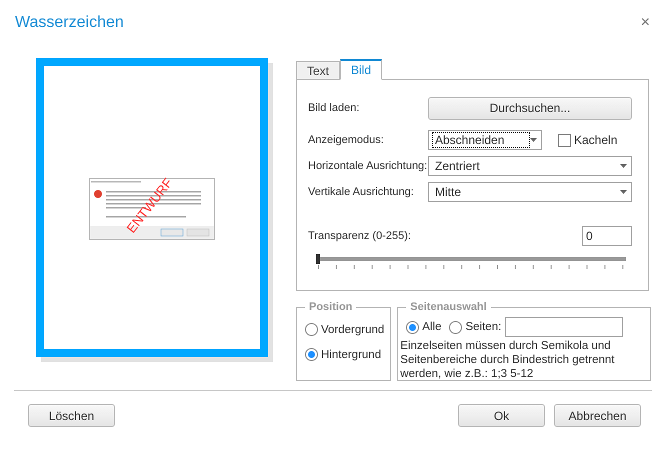  Describe the element at coordinates (360, 236) in the screenshot. I see `field-label: Transparenz (0-255):` at that location.